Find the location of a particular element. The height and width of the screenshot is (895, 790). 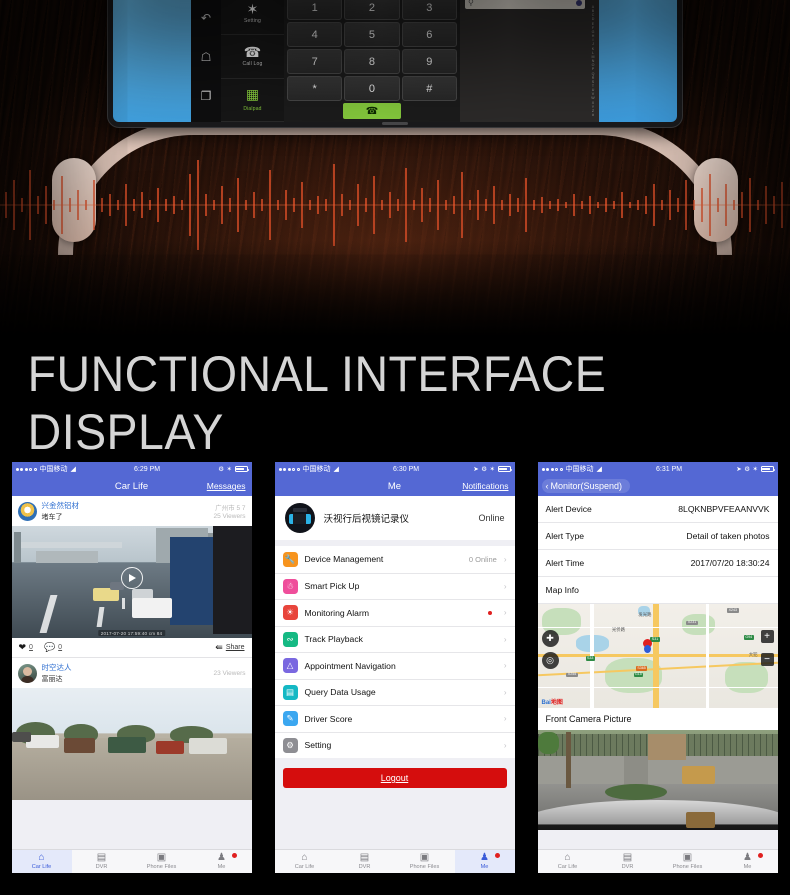

detail-row-alert-type: Alert Type Detail of taken photos is located at coordinates (657, 536).